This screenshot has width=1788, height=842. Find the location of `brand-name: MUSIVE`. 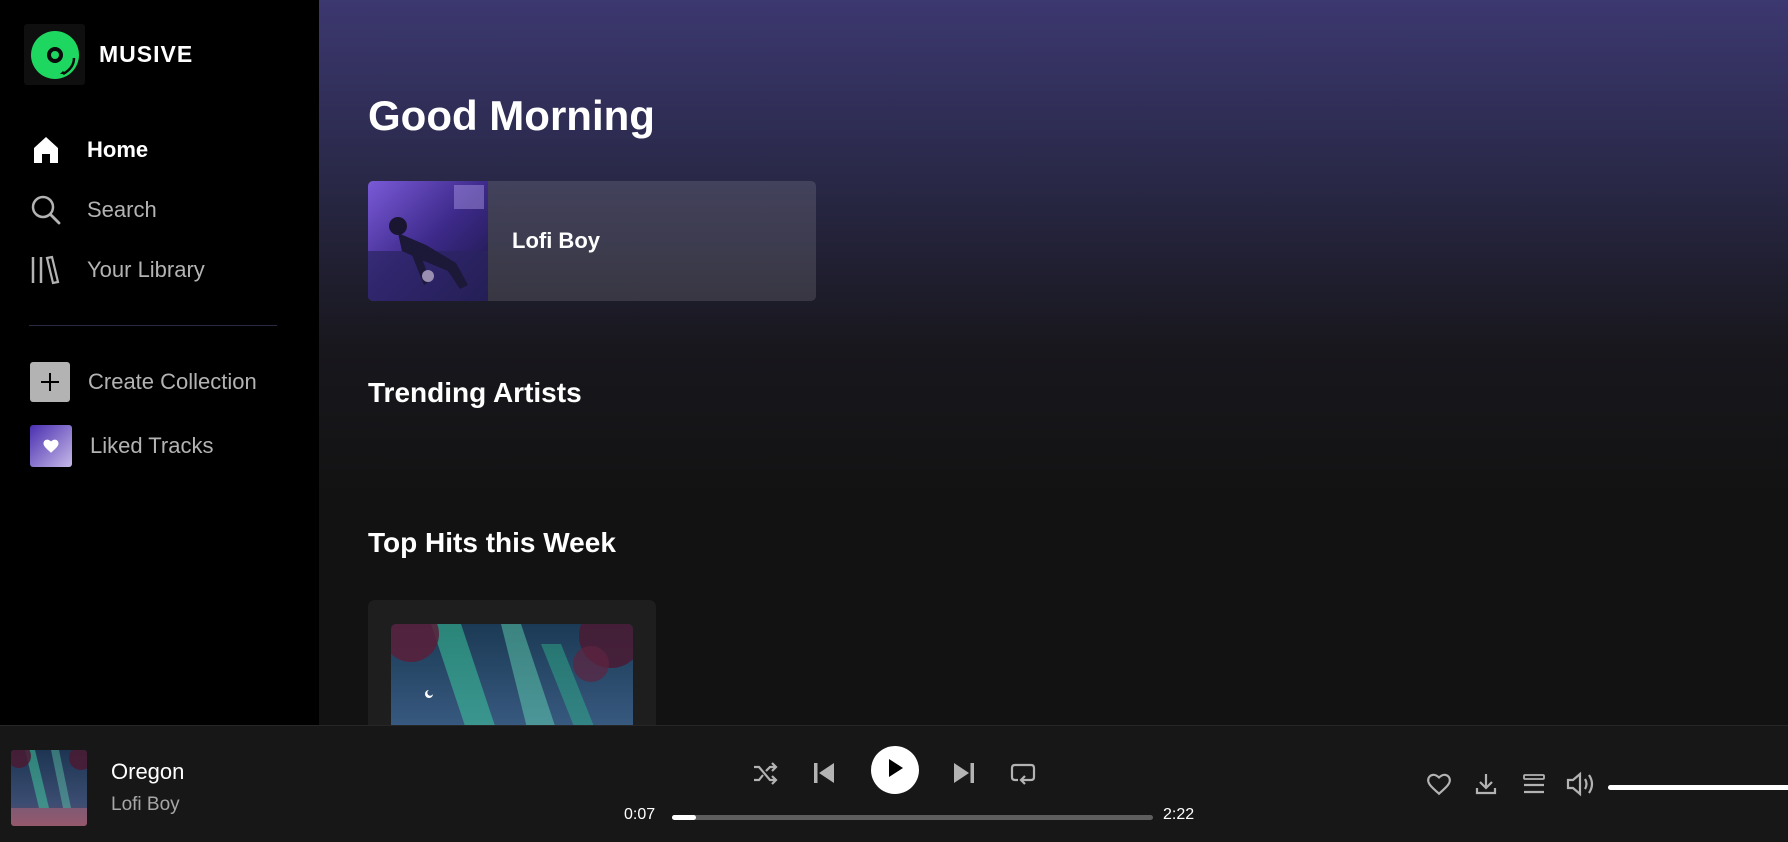

brand-name: MUSIVE is located at coordinates (146, 54).